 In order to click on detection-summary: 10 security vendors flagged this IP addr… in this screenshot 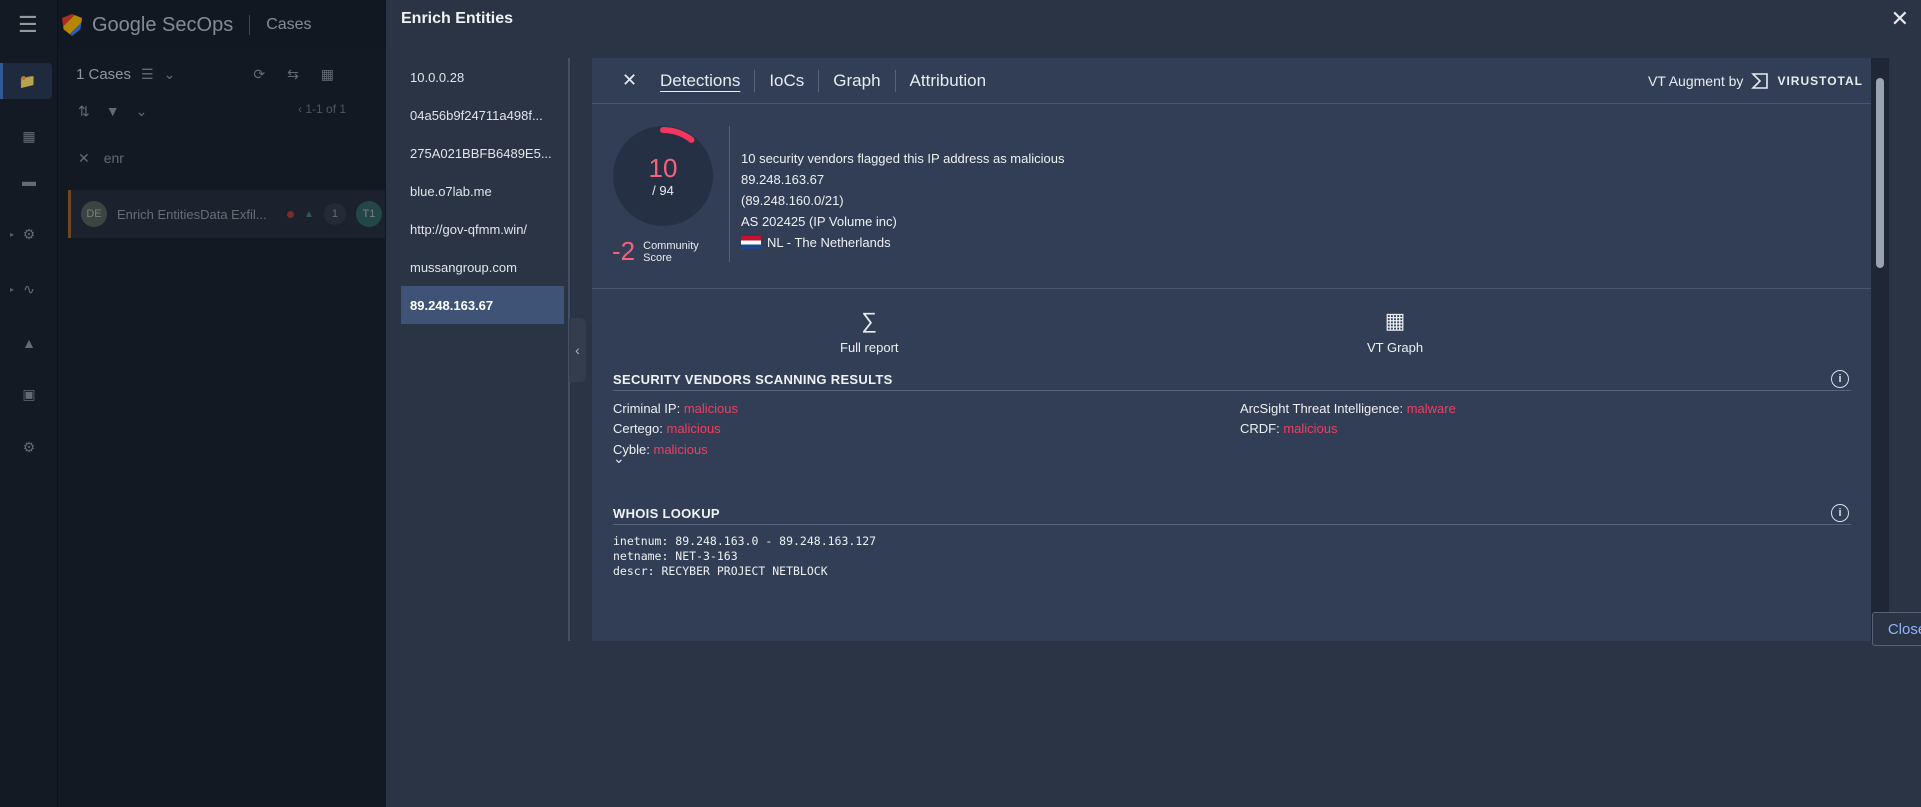, I will do `click(903, 158)`.